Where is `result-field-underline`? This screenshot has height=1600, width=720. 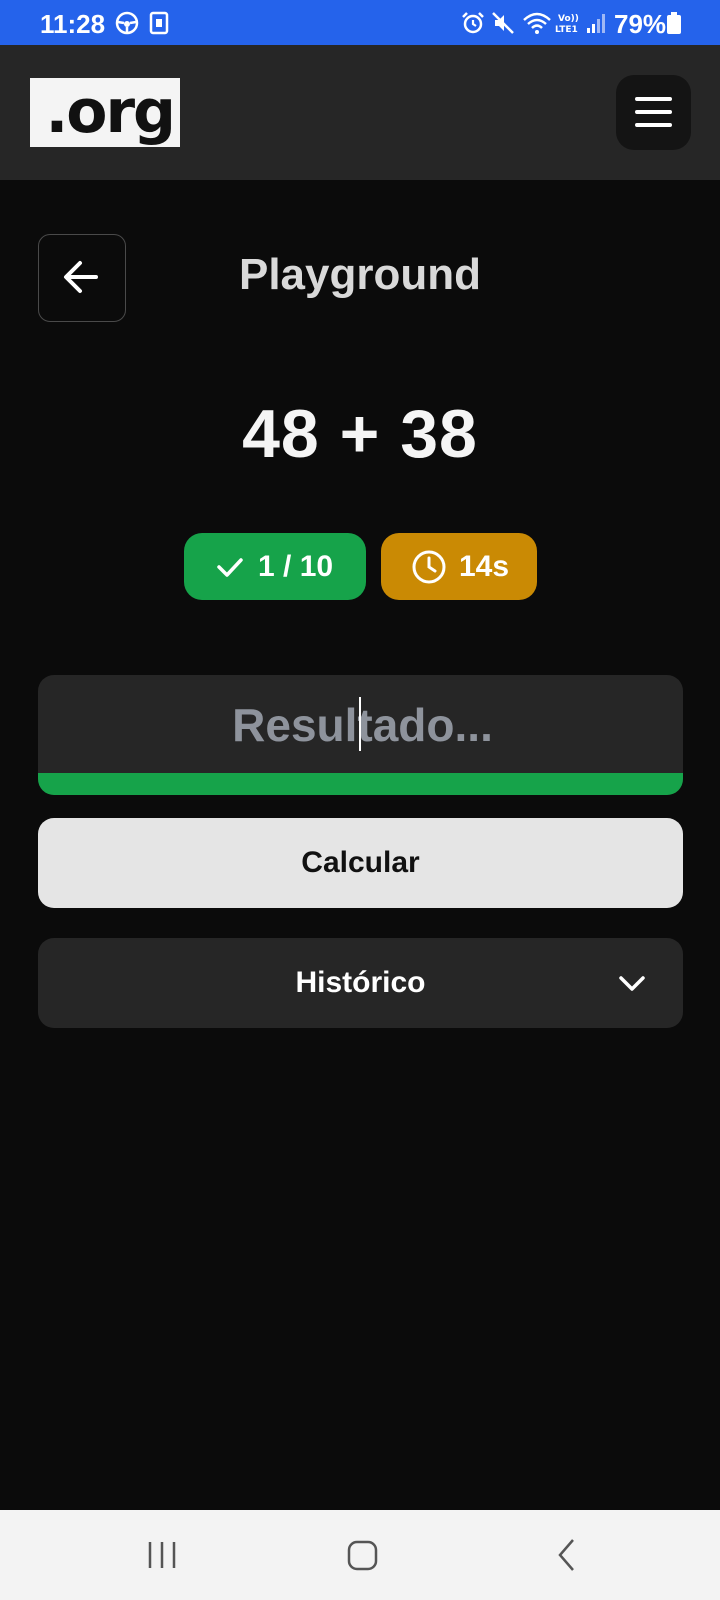 result-field-underline is located at coordinates (360, 784).